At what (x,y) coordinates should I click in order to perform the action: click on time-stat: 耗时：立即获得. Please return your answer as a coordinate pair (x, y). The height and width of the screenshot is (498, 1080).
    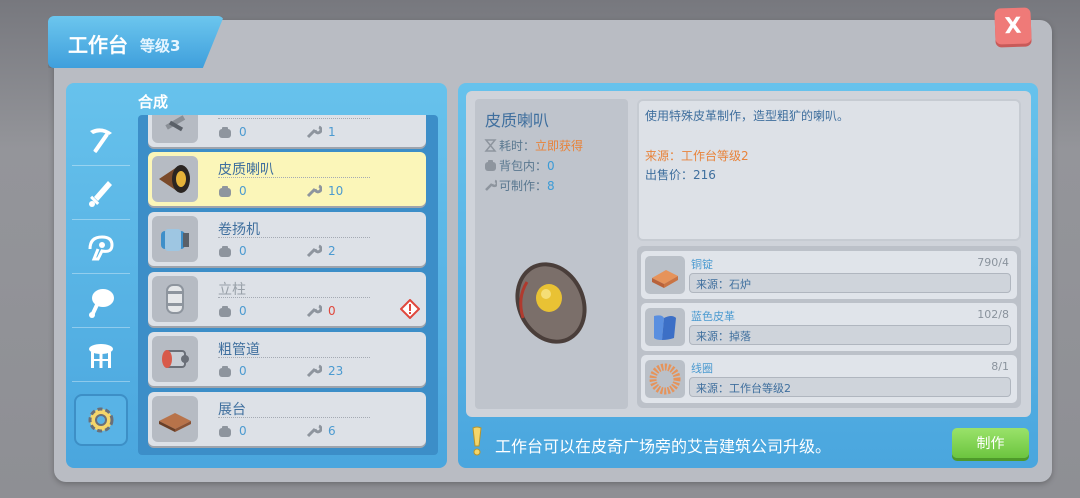
    Looking at the image, I should click on (533, 145).